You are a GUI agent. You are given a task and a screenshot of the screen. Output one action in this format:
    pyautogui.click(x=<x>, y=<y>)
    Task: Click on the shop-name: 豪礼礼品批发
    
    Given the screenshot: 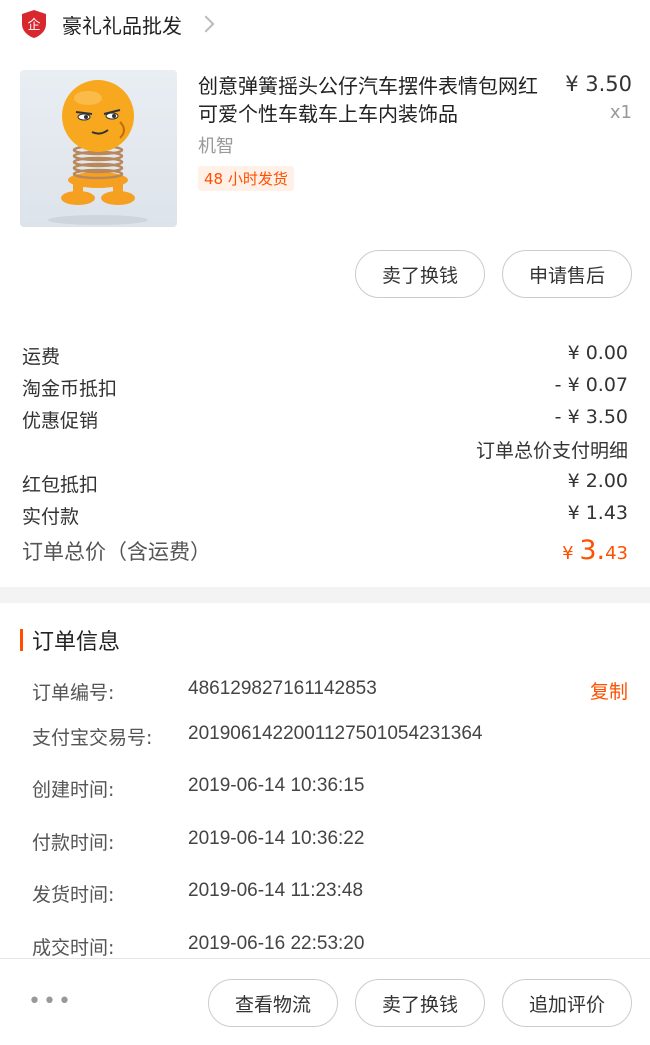 What is the action you would take?
    pyautogui.click(x=122, y=24)
    